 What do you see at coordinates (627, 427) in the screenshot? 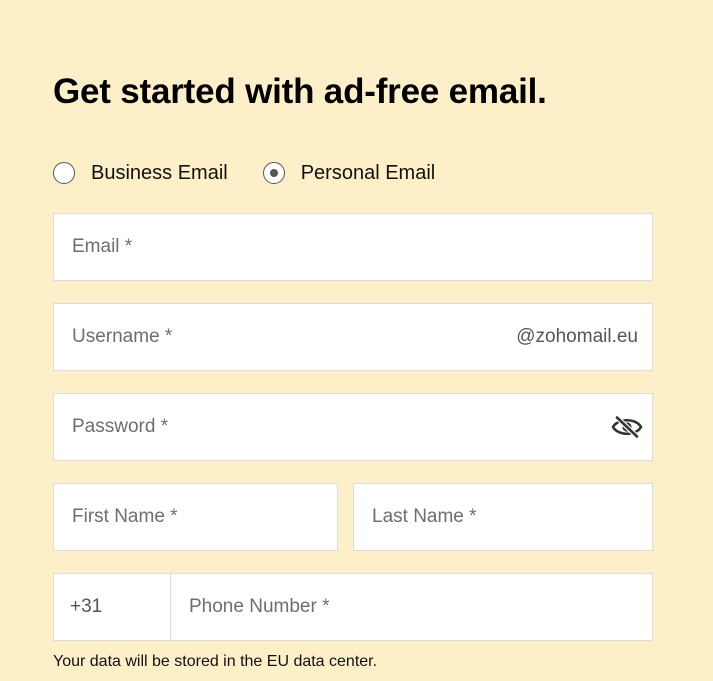
I see `eye-slash-icon` at bounding box center [627, 427].